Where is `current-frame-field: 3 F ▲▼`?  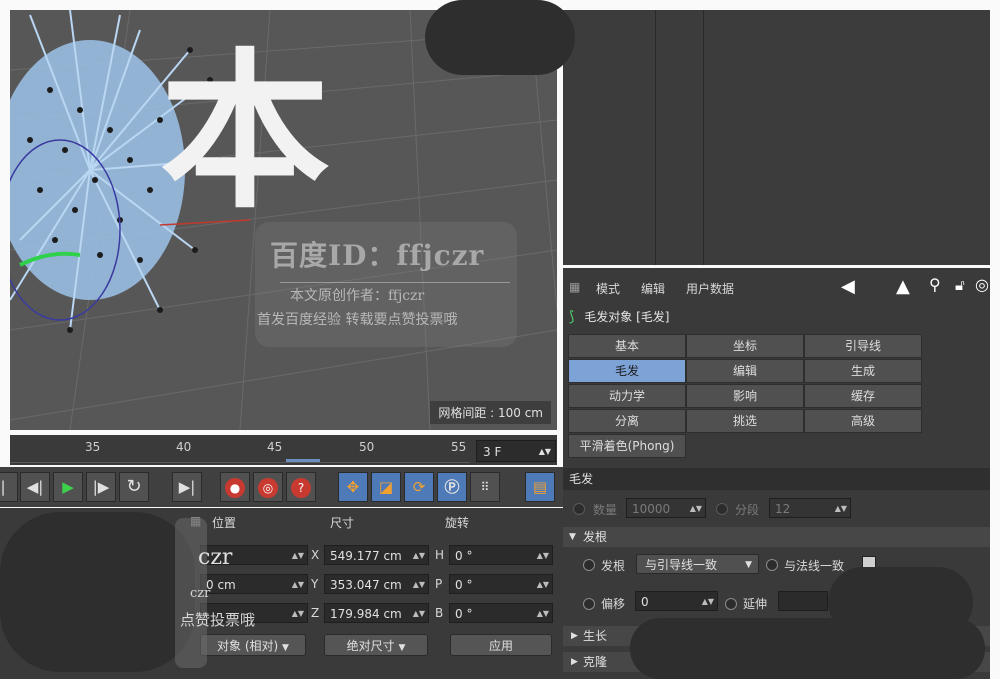 current-frame-field: 3 F ▲▼ is located at coordinates (516, 451).